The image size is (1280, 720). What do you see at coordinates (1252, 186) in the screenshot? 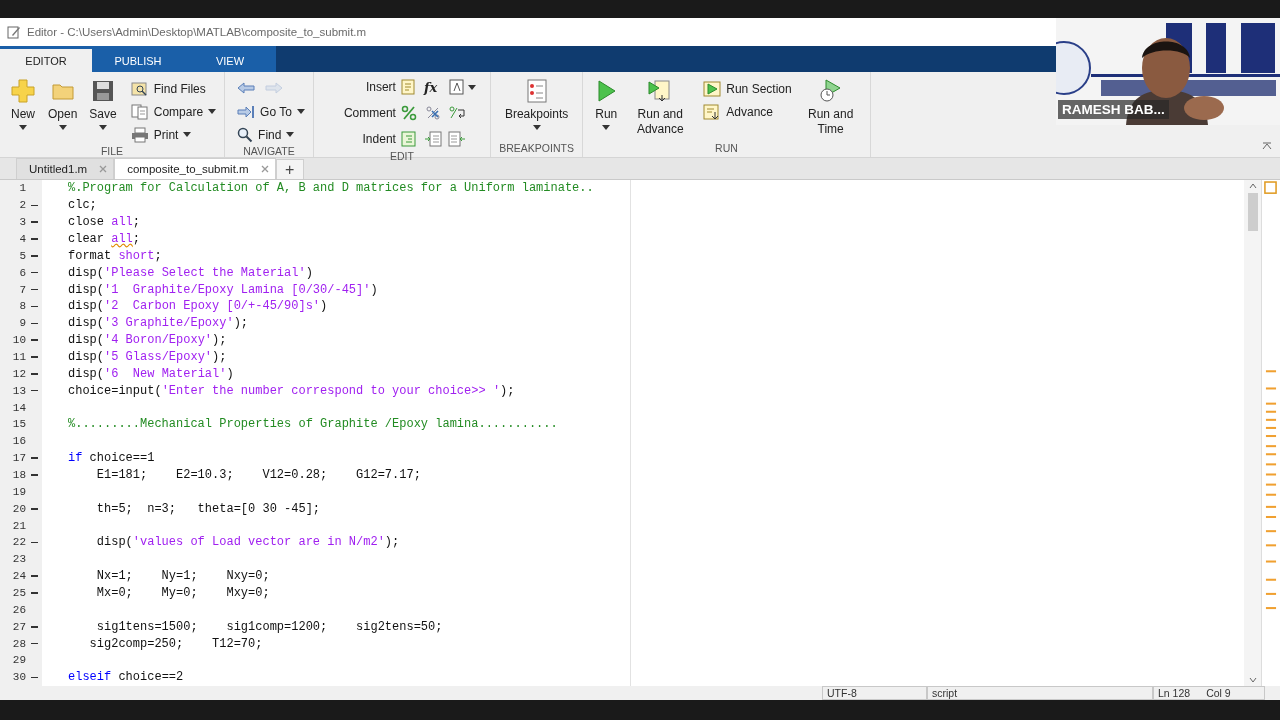
I see `scroll-up-icon` at bounding box center [1252, 186].